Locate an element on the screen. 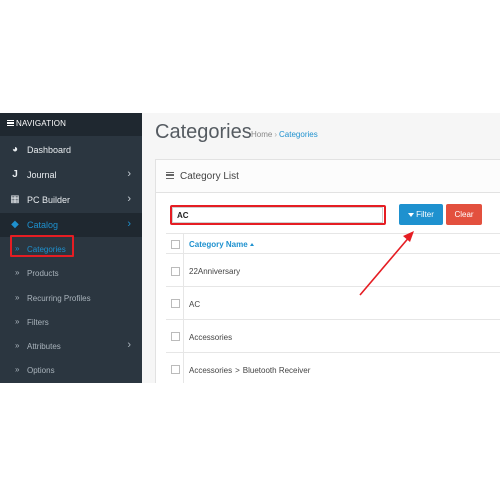 This screenshot has height=500, width=500. filter-button: Filter is located at coordinates (421, 214).